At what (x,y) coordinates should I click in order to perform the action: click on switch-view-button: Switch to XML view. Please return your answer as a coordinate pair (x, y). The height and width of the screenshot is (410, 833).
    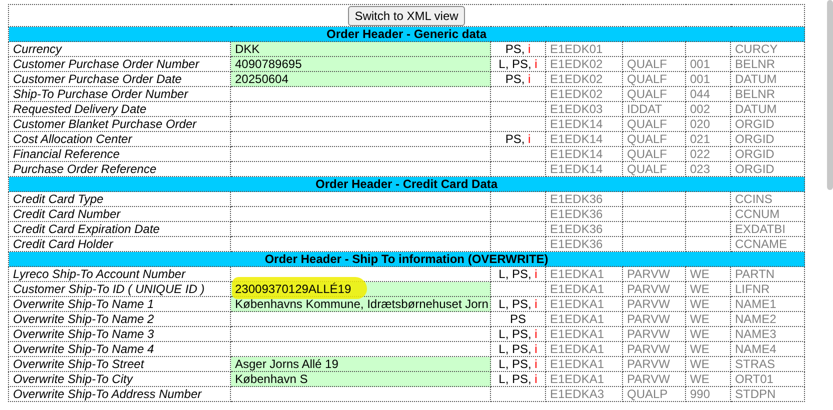
    Looking at the image, I should click on (407, 16).